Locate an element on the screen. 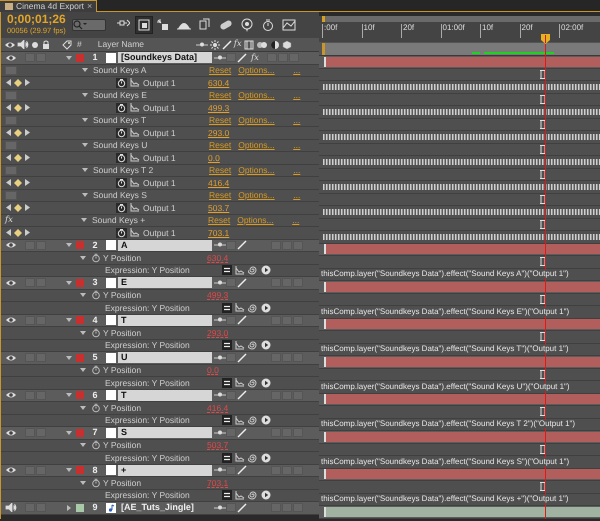 This screenshot has width=600, height=521. expression-text: thisComp.layer("Soundkeys Data").effect("Sound Keys T")("Output 1") is located at coordinates (444, 349).